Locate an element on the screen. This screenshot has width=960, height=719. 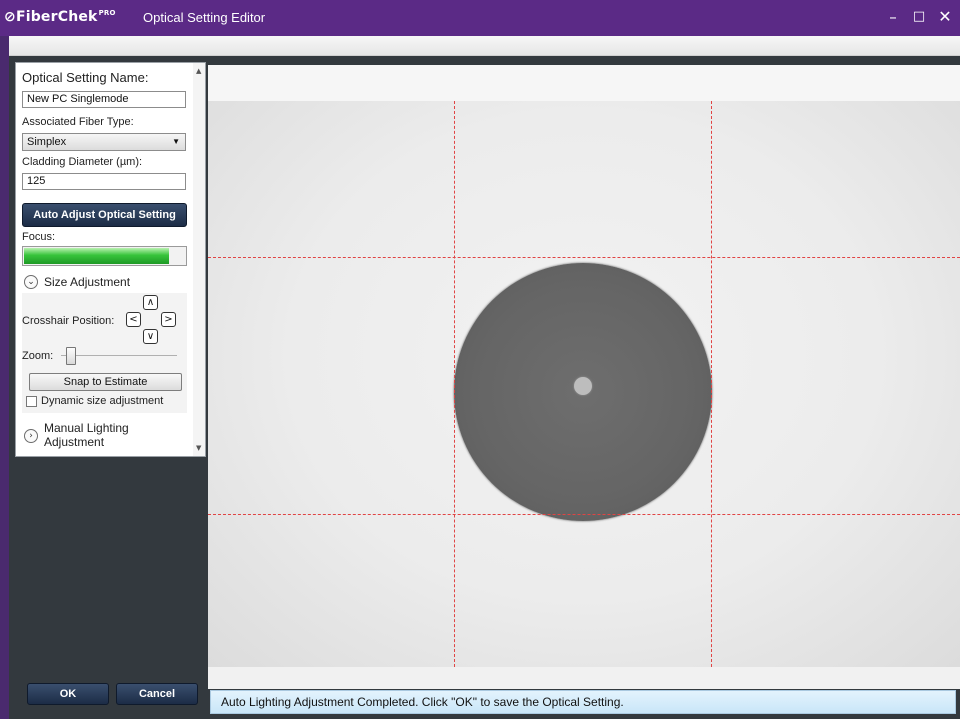
app-logo: ⊘FiberChekPRO is located at coordinates (60, 17).